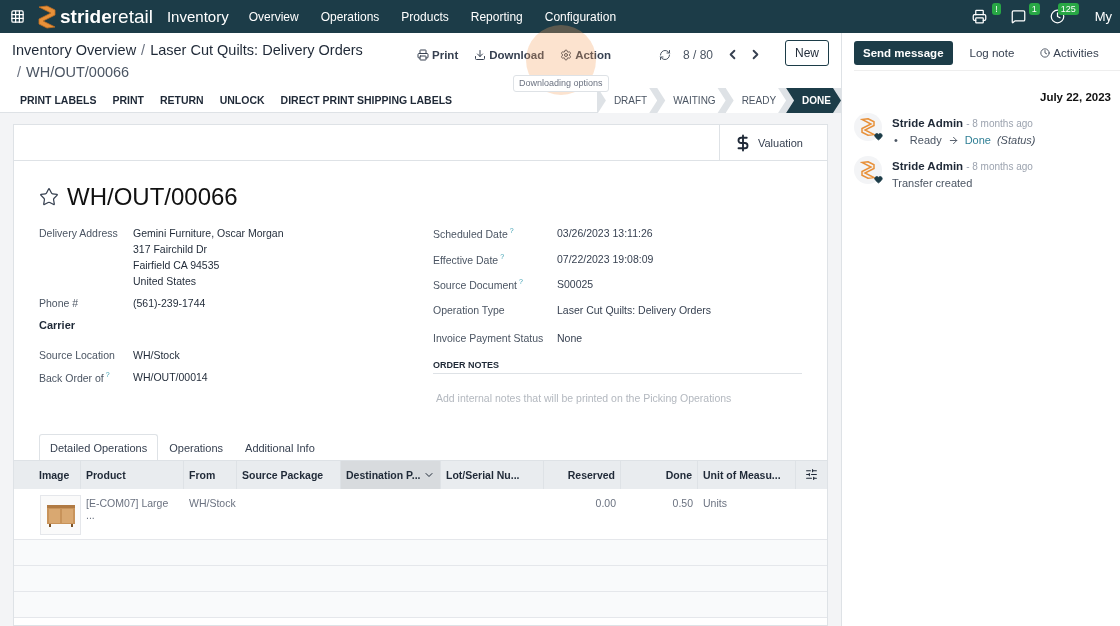  What do you see at coordinates (425, 16) in the screenshot?
I see `menu-item: Products` at bounding box center [425, 16].